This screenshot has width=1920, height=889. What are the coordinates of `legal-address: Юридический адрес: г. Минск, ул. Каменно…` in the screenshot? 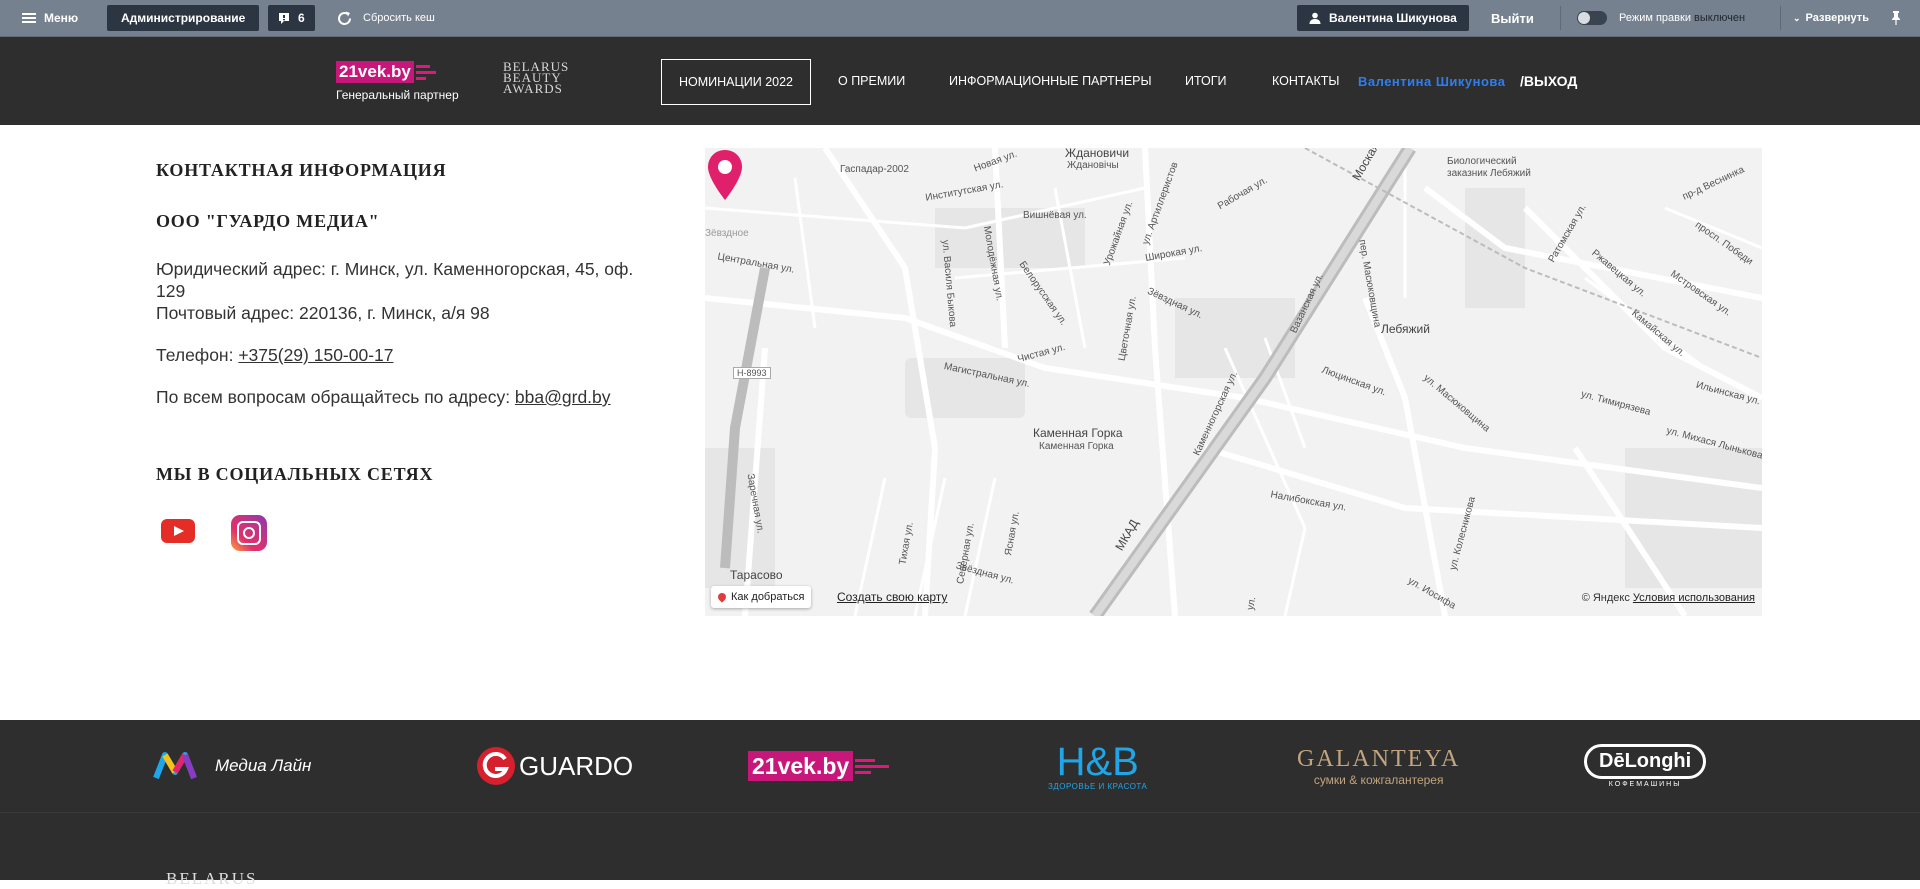 It's located at (395, 280).